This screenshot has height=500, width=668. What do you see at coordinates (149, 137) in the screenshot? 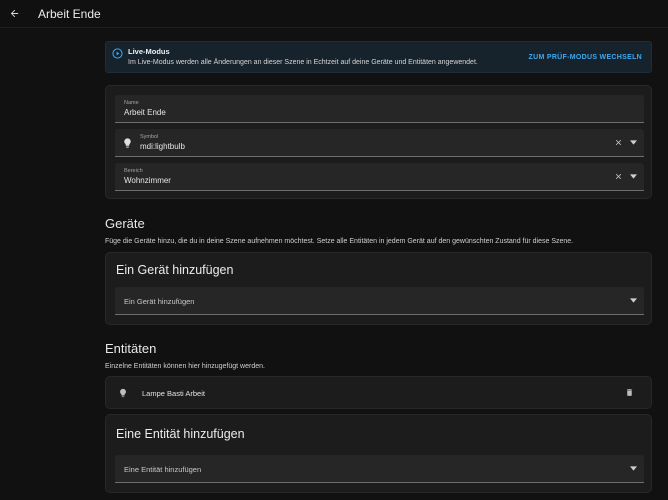
I see `icon-field-label: Symbol` at bounding box center [149, 137].